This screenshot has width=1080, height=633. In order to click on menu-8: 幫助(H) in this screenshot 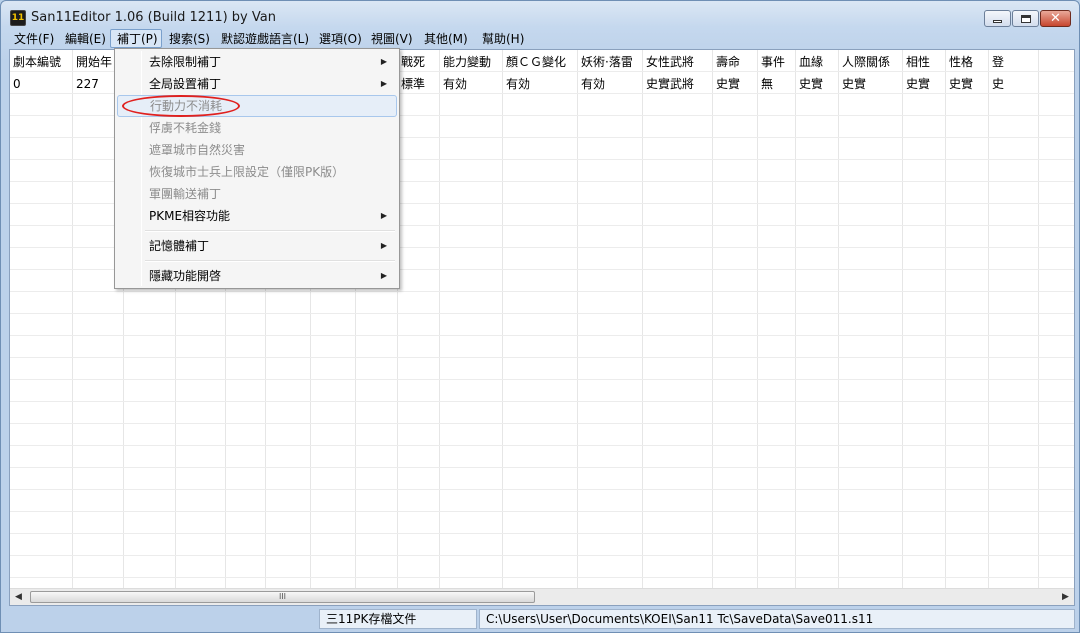, I will do `click(501, 38)`.